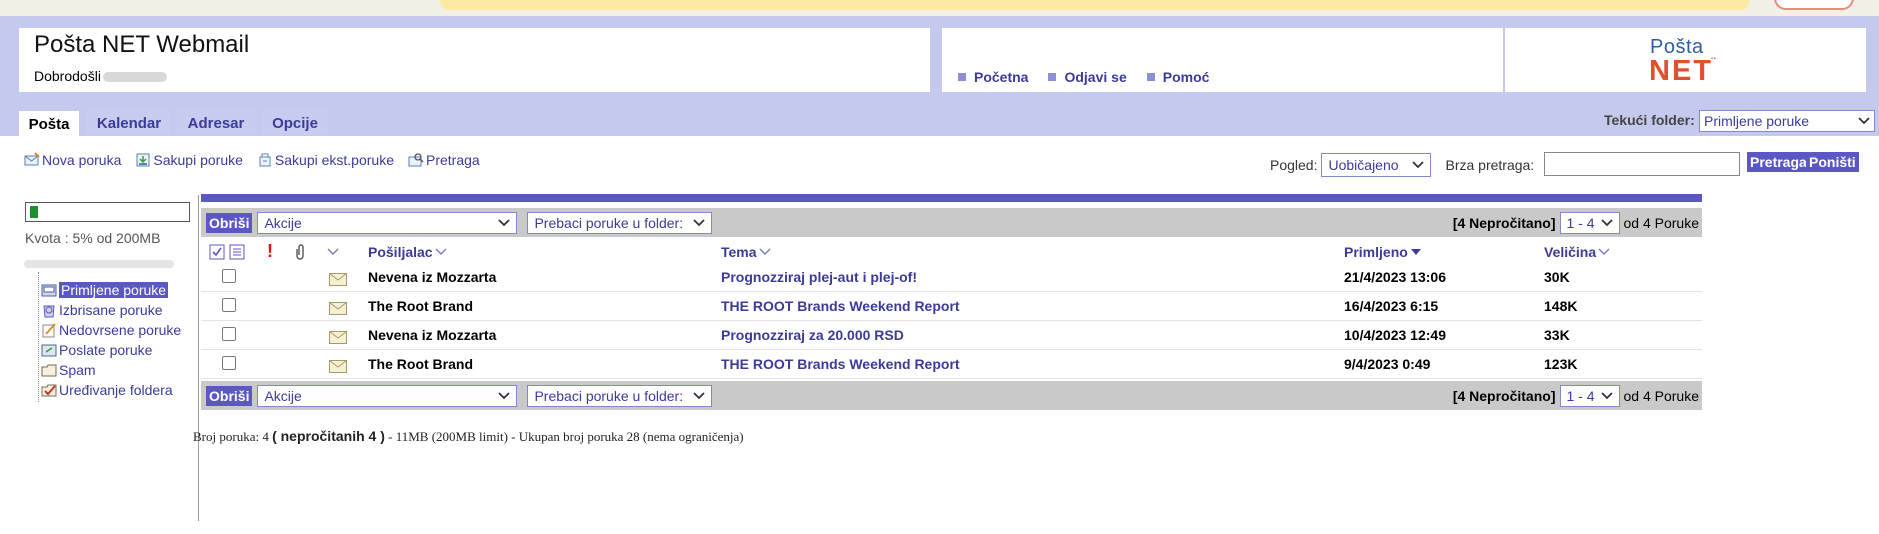 The image size is (1879, 534). What do you see at coordinates (49, 311) in the screenshot?
I see `trash-icon` at bounding box center [49, 311].